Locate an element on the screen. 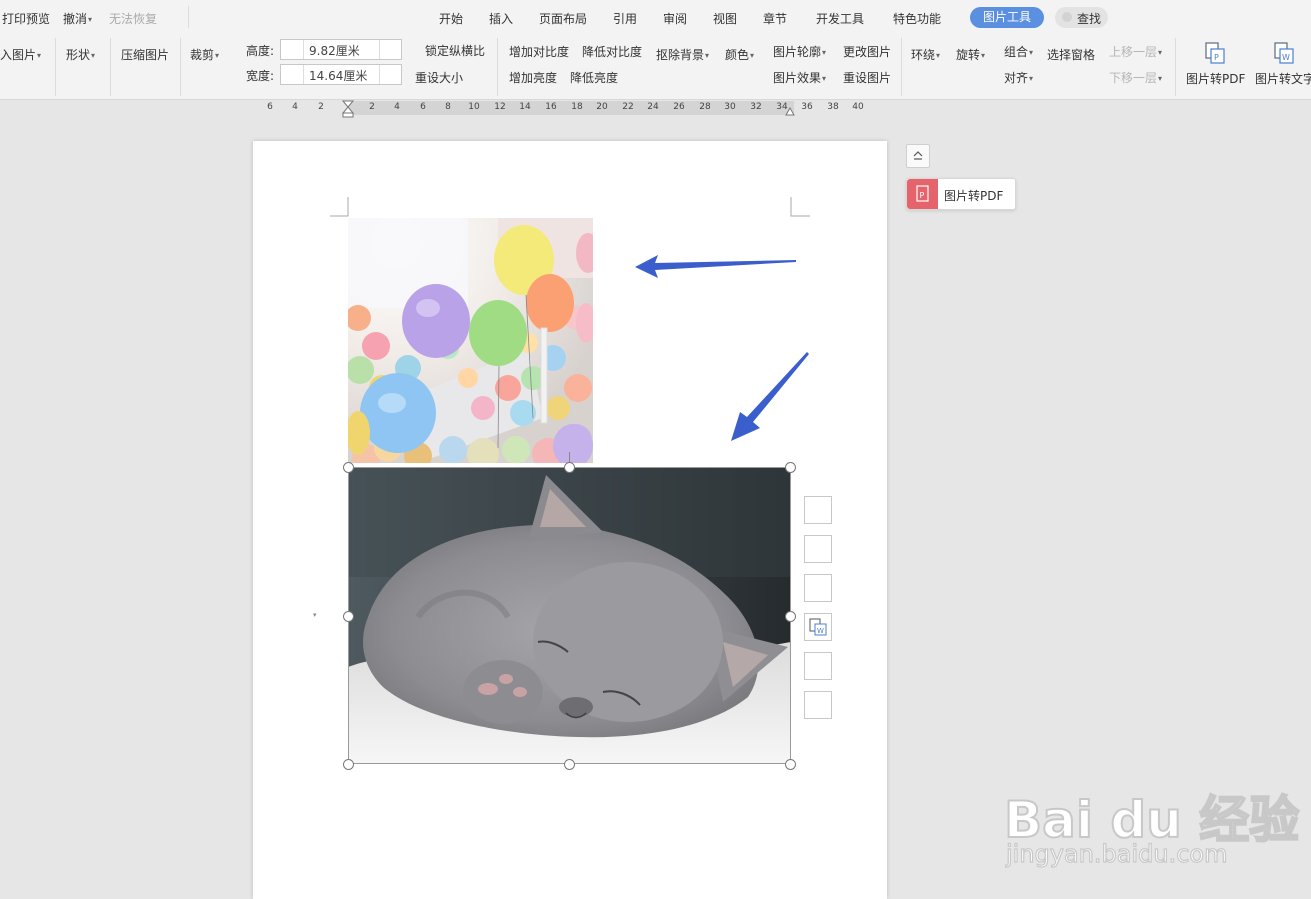  right-indent-marker is located at coordinates (790, 111).